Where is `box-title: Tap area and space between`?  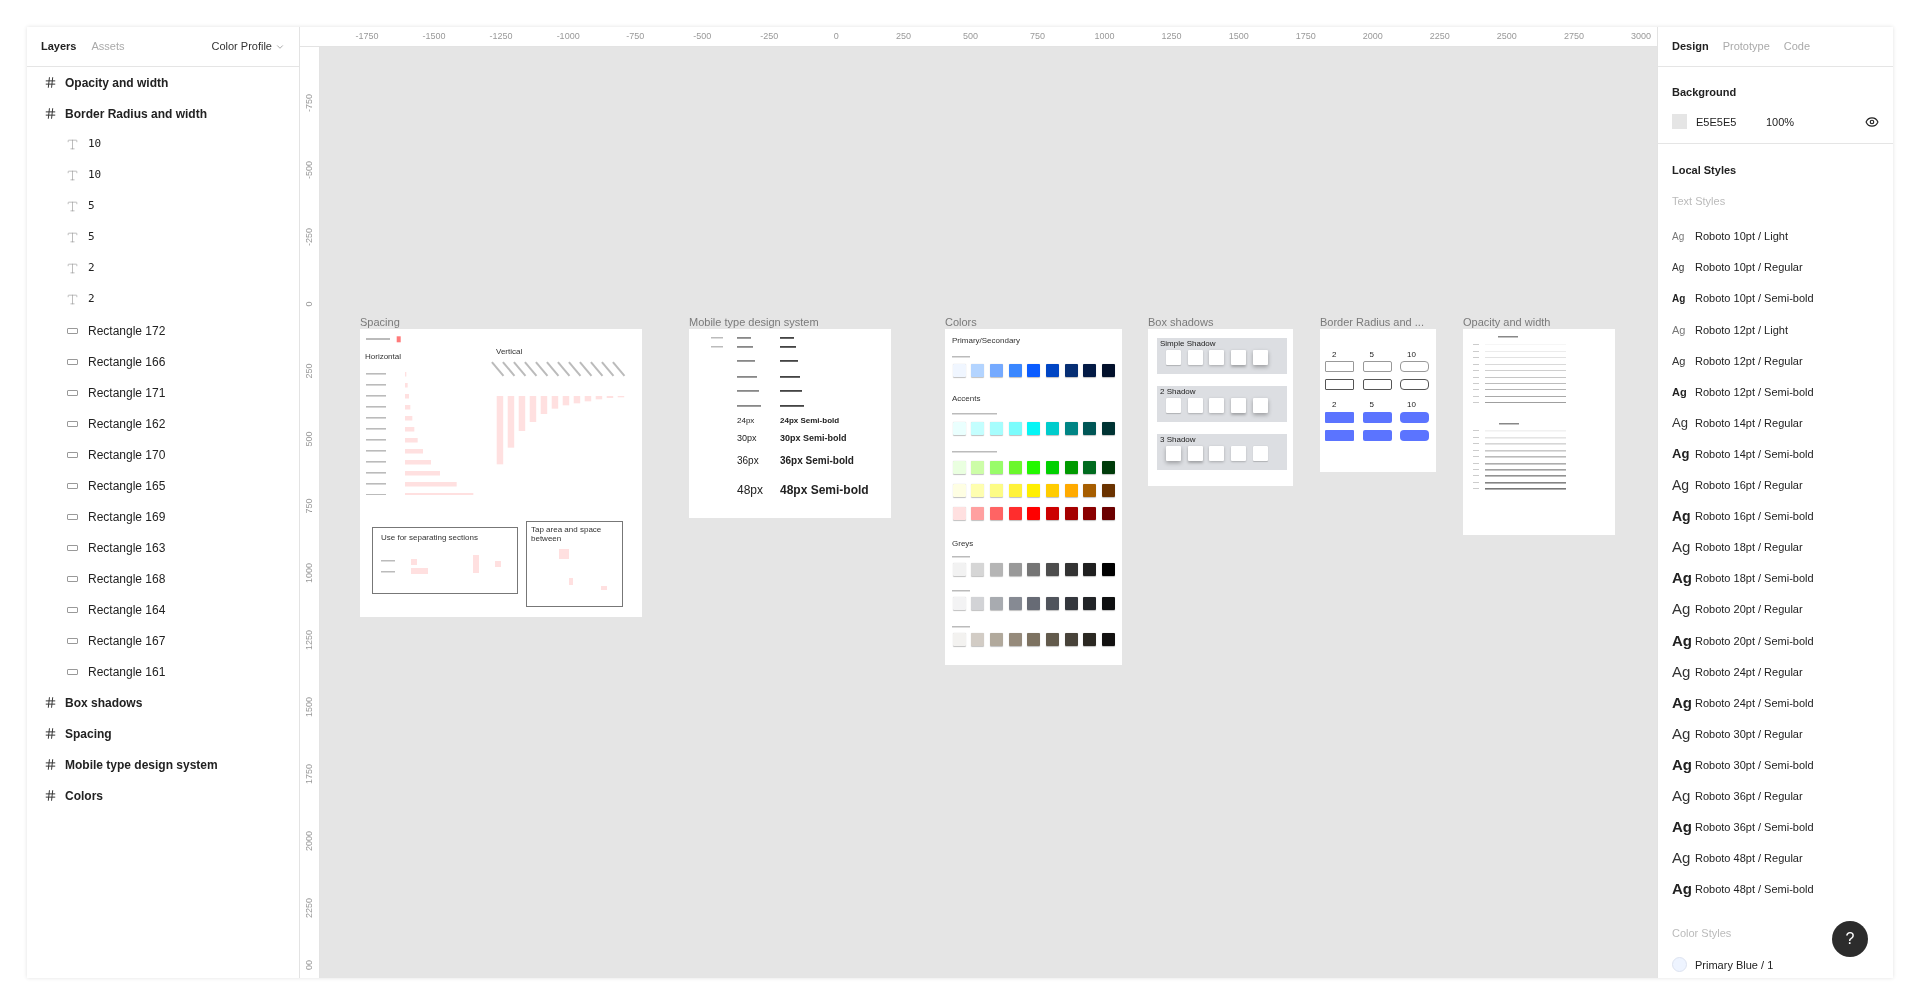 box-title: Tap area and space between is located at coordinates (567, 534).